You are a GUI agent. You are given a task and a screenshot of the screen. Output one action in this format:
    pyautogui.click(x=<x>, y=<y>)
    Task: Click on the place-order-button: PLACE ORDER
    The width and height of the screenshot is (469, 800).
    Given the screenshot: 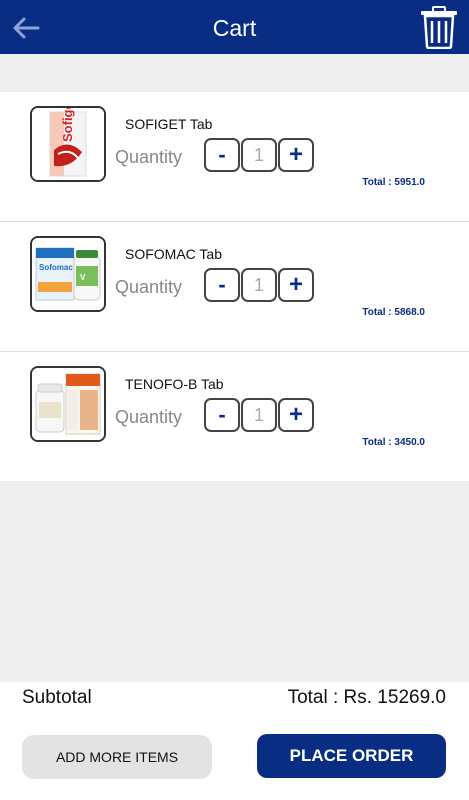 What is the action you would take?
    pyautogui.click(x=351, y=756)
    